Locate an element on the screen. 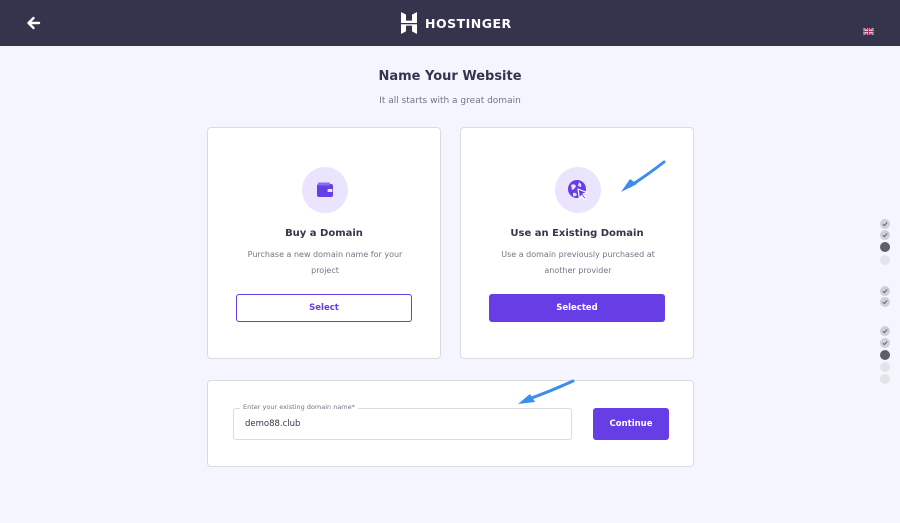 The image size is (900, 523). page-title: Name Your Website is located at coordinates (450, 76).